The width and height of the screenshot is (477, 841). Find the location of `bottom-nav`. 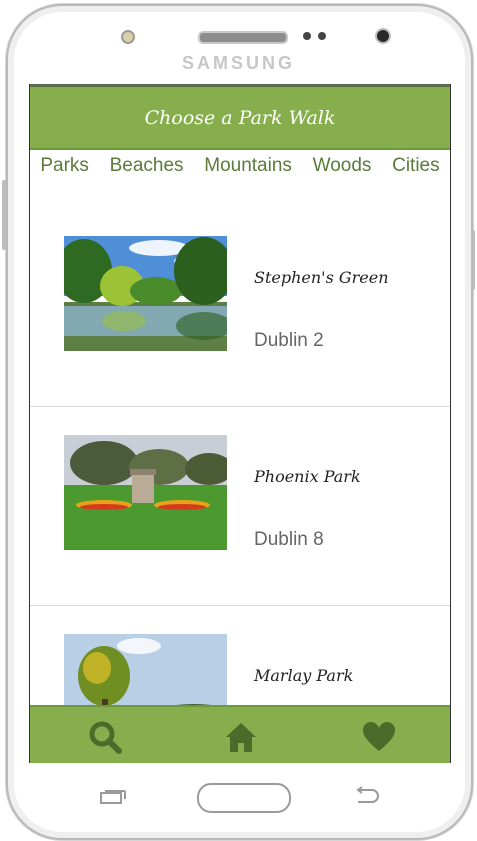

bottom-nav is located at coordinates (240, 734).